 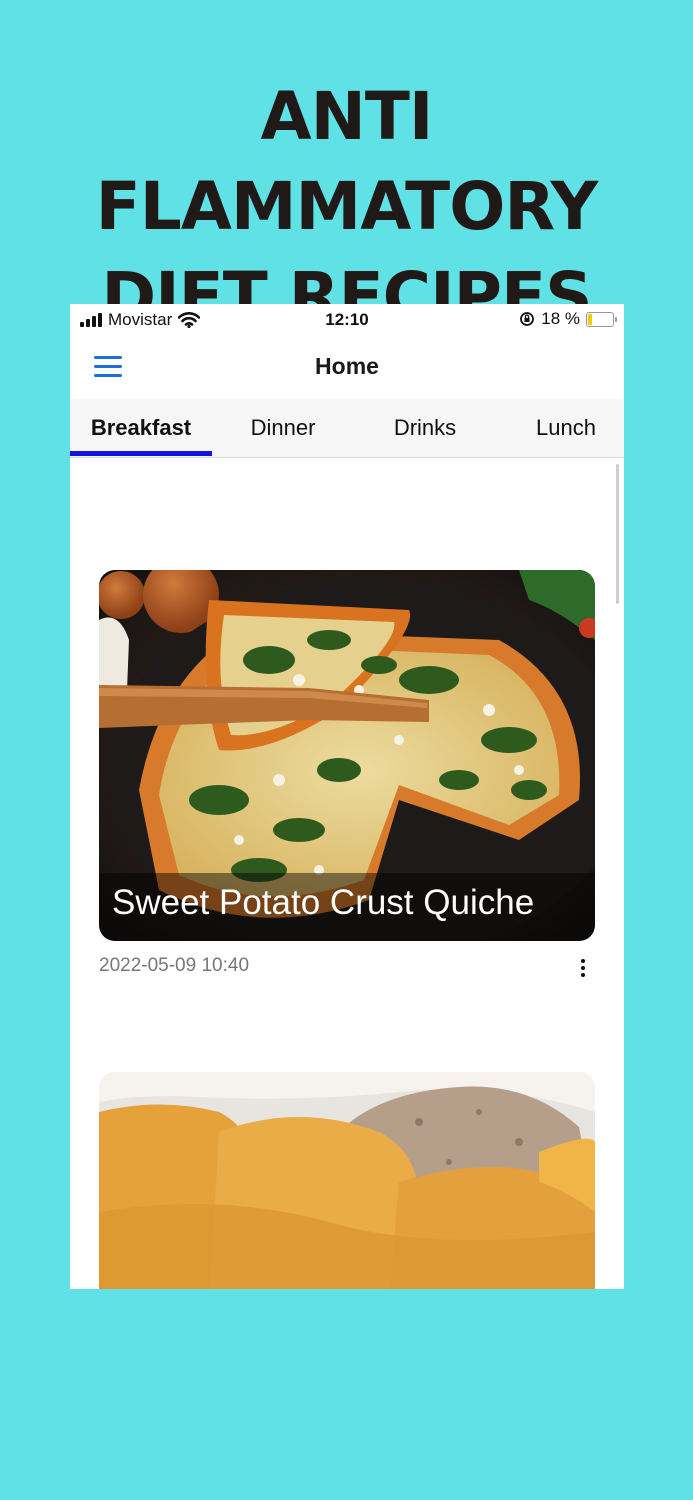 I want to click on sweet-potato-dish-photo, so click(x=347, y=1180).